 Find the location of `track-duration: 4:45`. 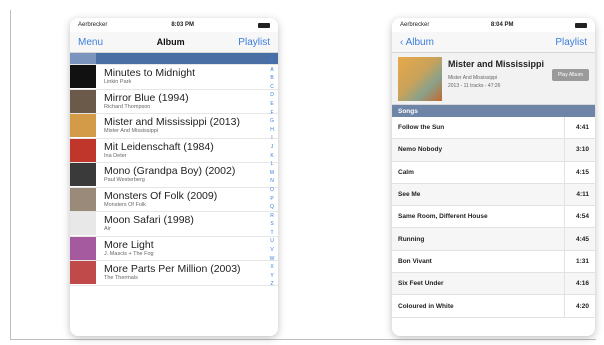

track-duration: 4:45 is located at coordinates (576, 239).